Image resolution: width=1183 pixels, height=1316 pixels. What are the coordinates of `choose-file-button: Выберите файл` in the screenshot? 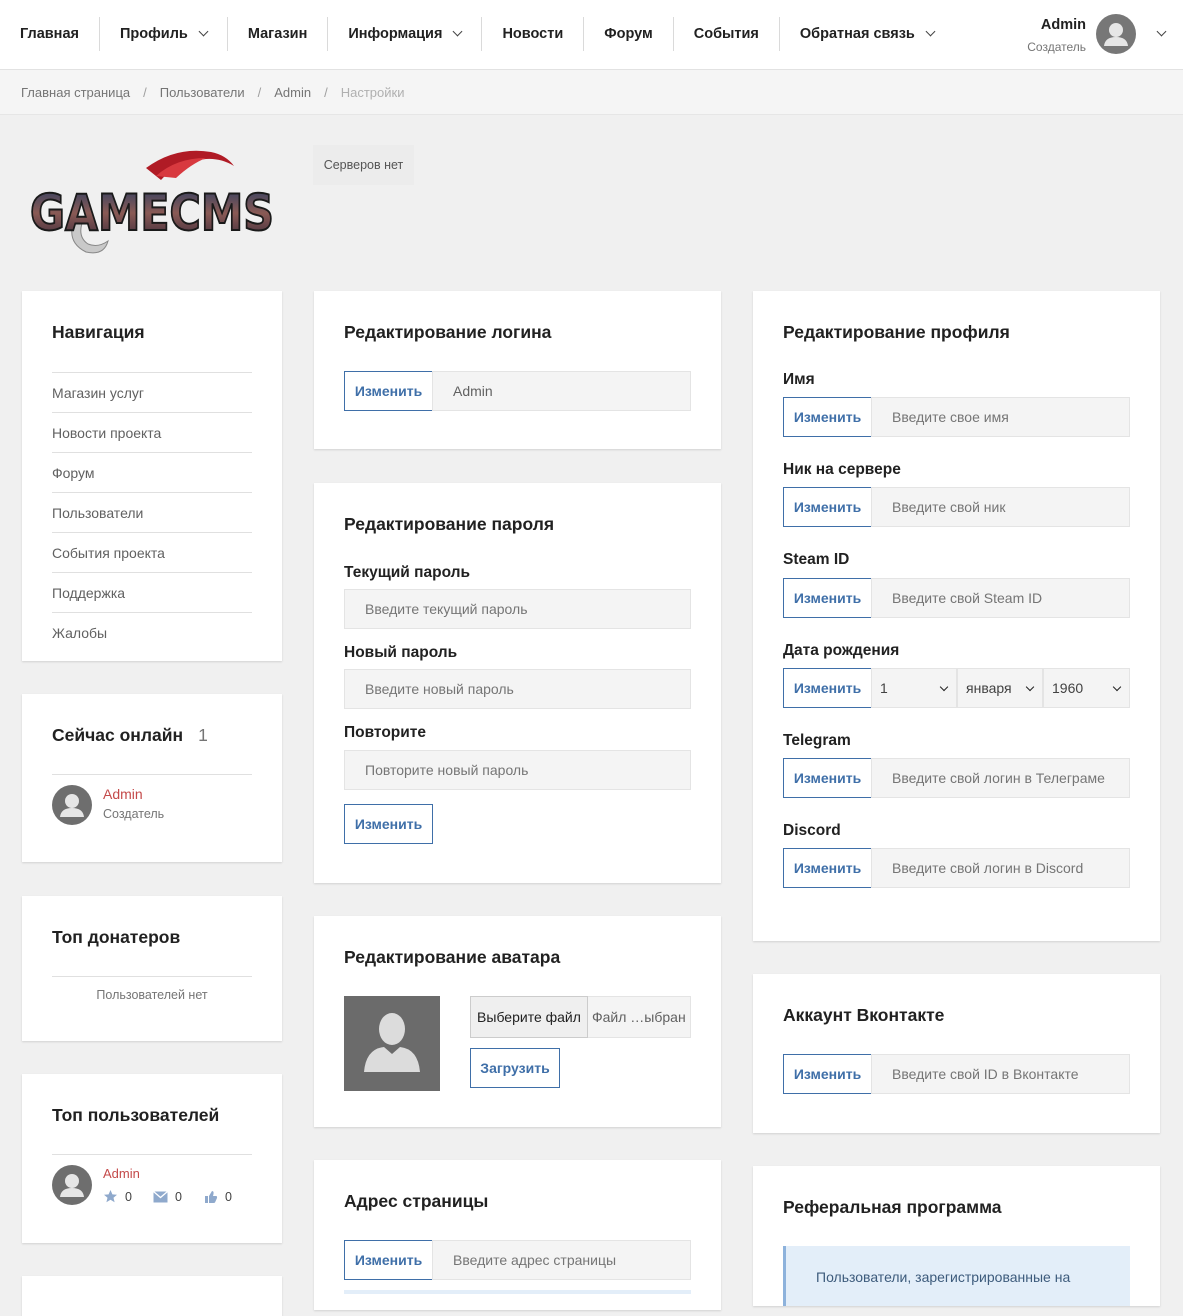 It's located at (529, 1017).